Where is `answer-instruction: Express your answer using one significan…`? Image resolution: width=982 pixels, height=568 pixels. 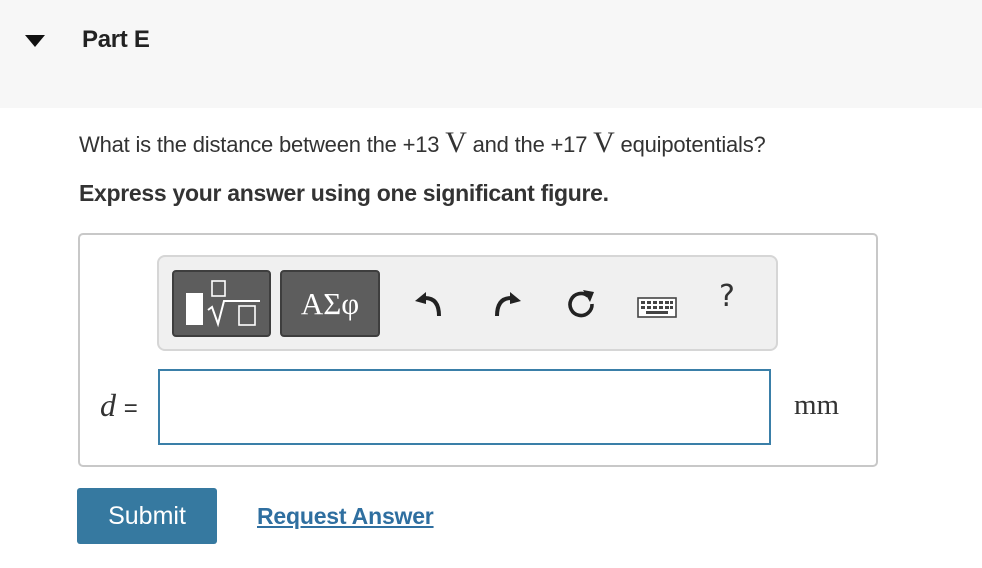
answer-instruction: Express your answer using one significan… is located at coordinates (344, 193).